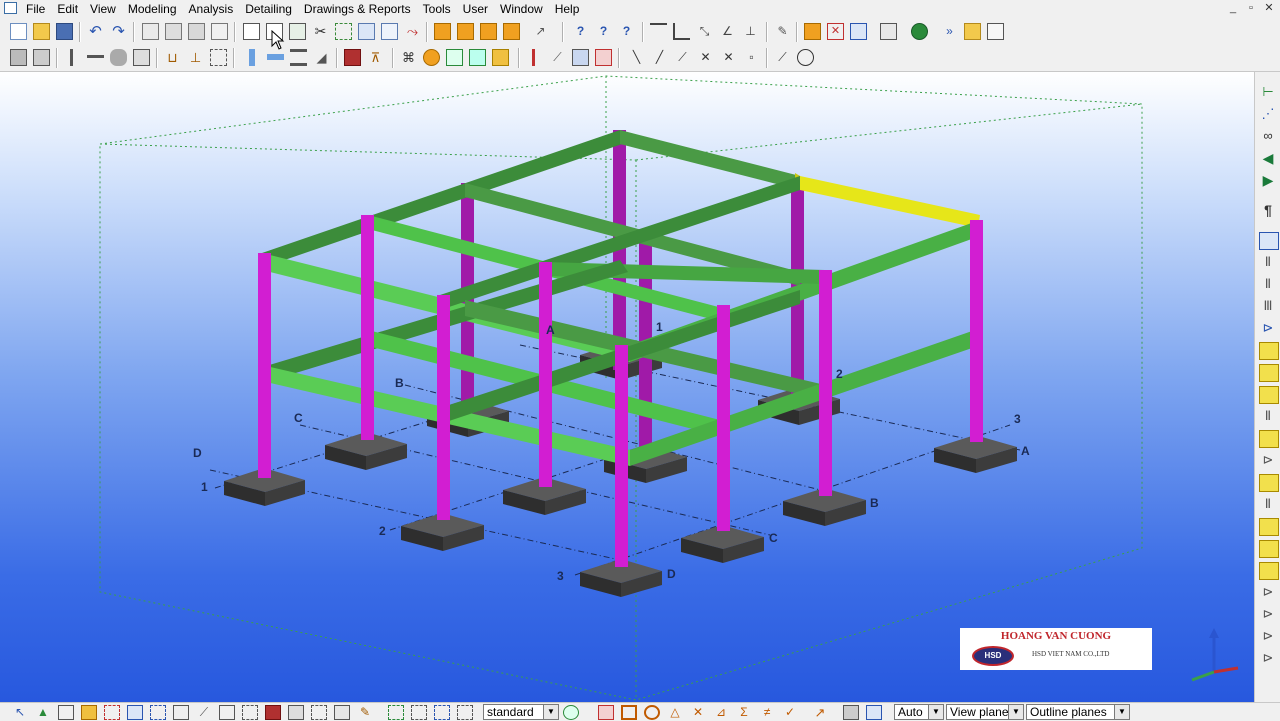 This screenshot has height=721, width=1280. What do you see at coordinates (41, 31) in the screenshot?
I see `open-model-icon` at bounding box center [41, 31].